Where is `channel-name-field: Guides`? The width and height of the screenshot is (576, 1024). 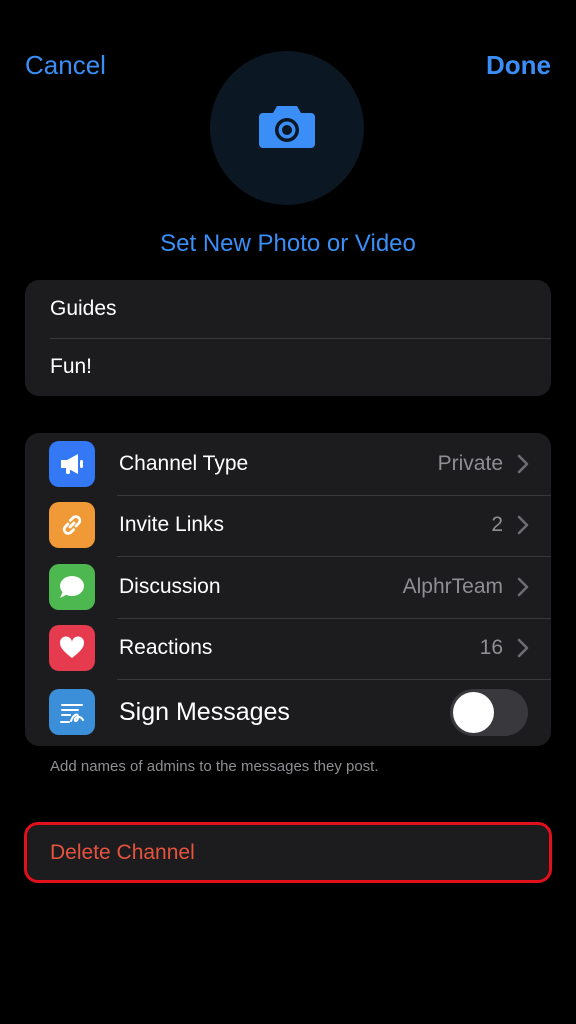 channel-name-field: Guides is located at coordinates (288, 309).